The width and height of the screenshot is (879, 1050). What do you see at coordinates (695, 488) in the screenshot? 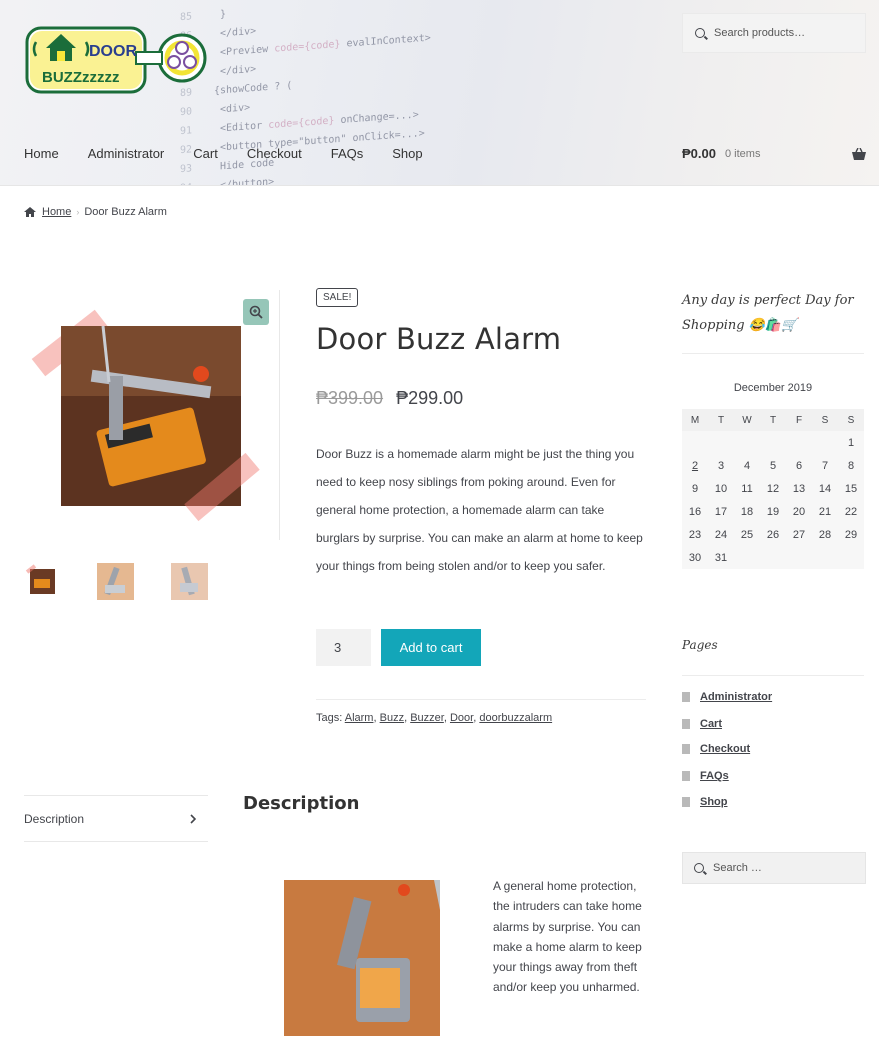
I see `calendar-day: 9` at bounding box center [695, 488].